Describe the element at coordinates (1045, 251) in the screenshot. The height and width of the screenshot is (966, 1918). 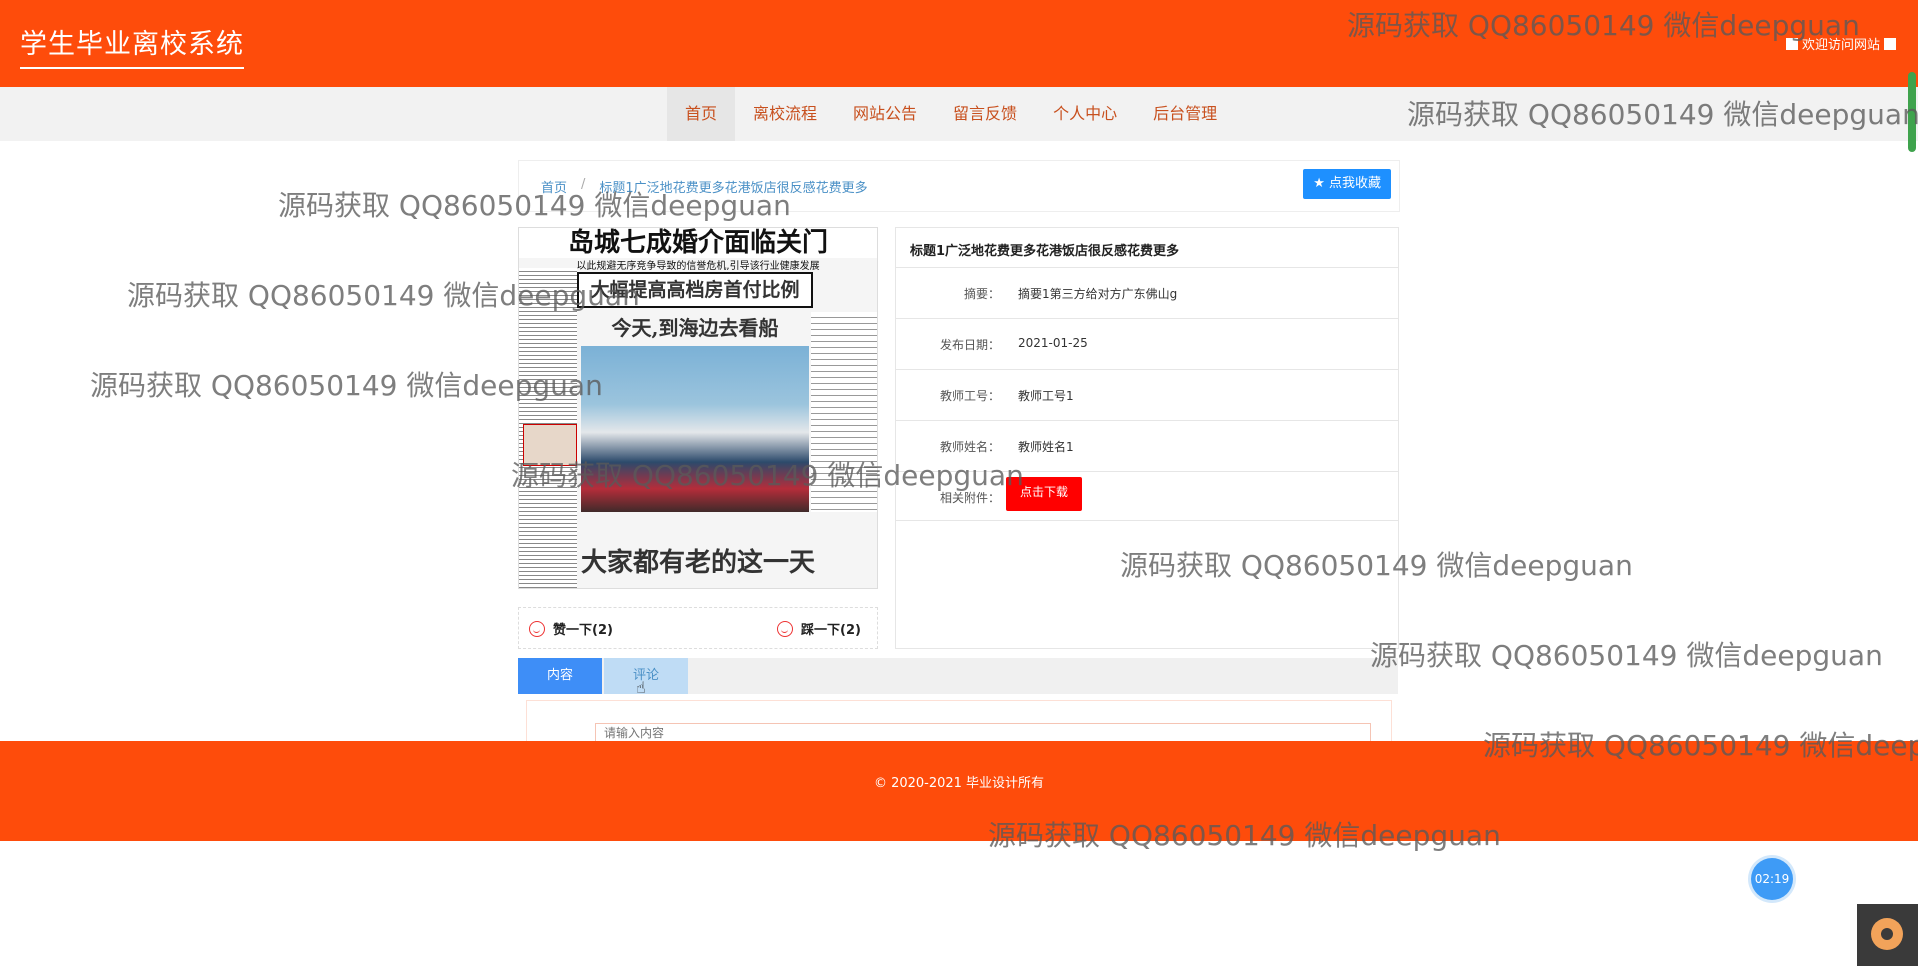
I see `detail-title: 标题1广泛地花费更多花港饭店很反感花费更多` at that location.